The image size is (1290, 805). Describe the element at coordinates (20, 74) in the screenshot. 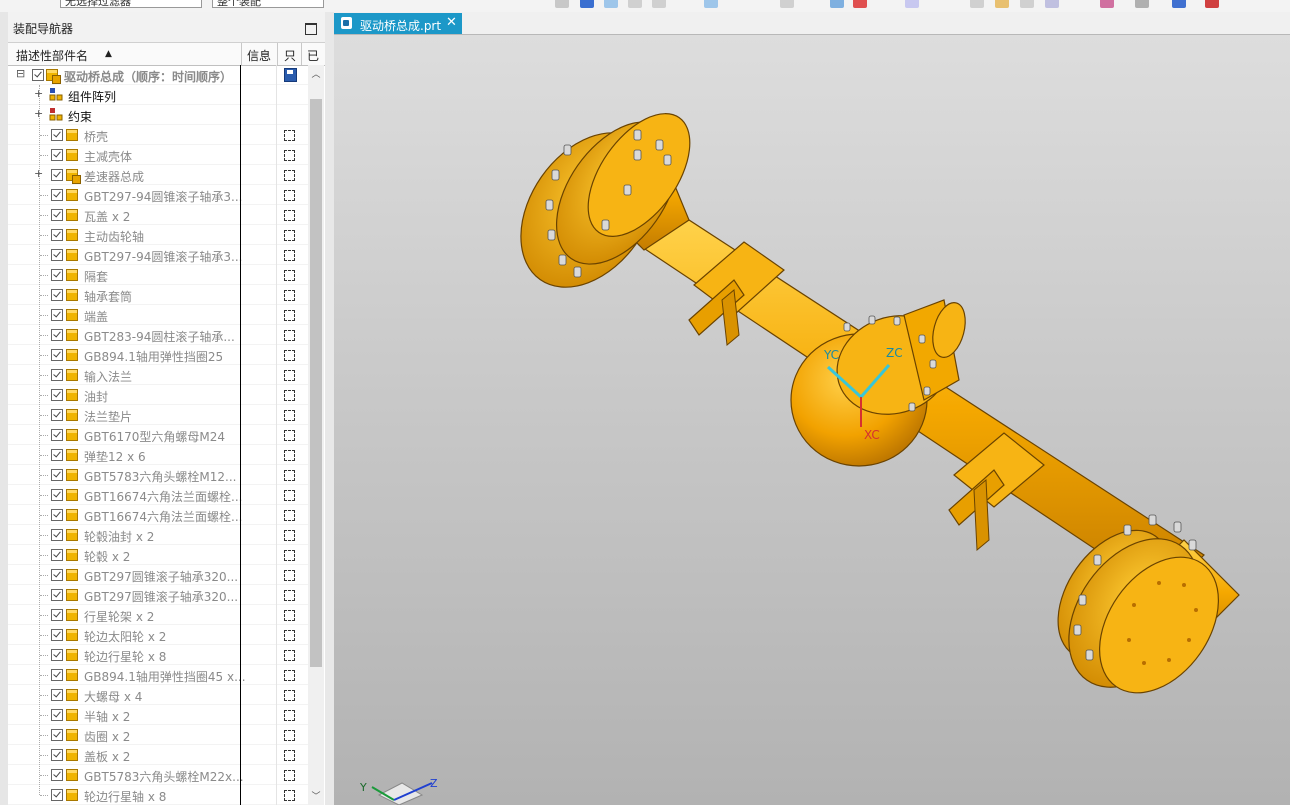

I see `collapse-icon: ⊟` at that location.